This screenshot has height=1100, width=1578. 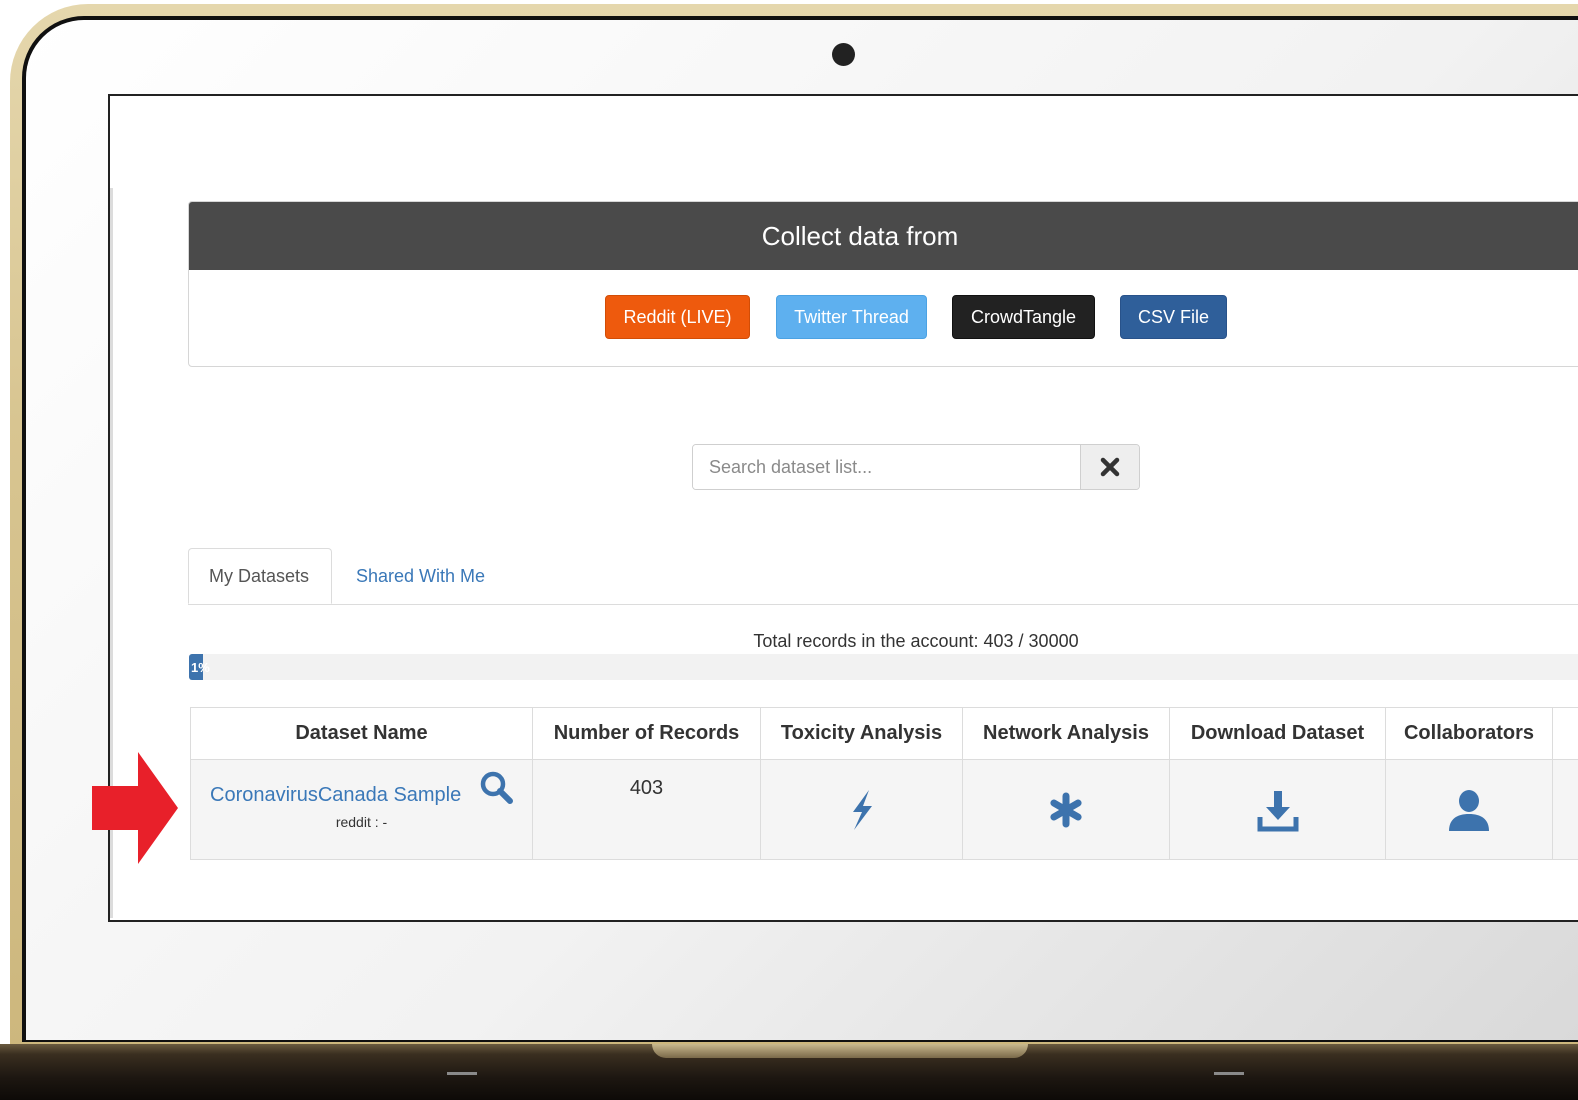 What do you see at coordinates (1277, 733) in the screenshot?
I see `header-download-dataset: Download Dataset` at bounding box center [1277, 733].